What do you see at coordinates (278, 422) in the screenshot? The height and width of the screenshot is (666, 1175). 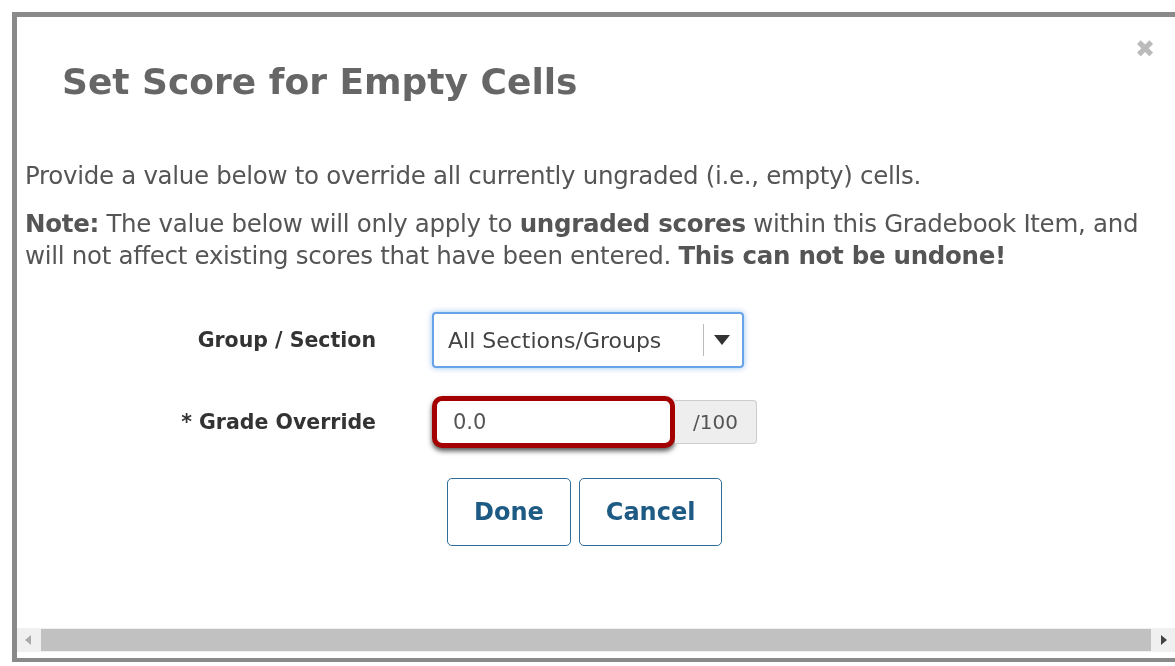 I see `field-label: * Grade Override` at bounding box center [278, 422].